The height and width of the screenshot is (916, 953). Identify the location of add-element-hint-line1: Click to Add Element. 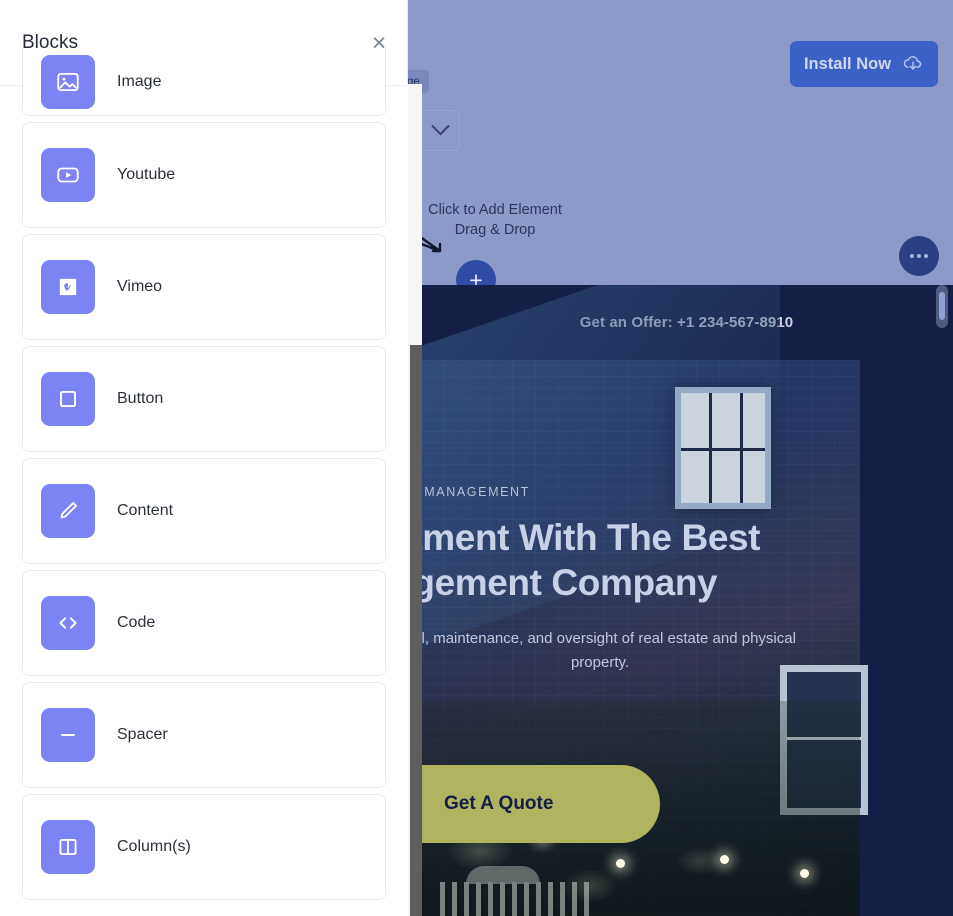
(495, 210).